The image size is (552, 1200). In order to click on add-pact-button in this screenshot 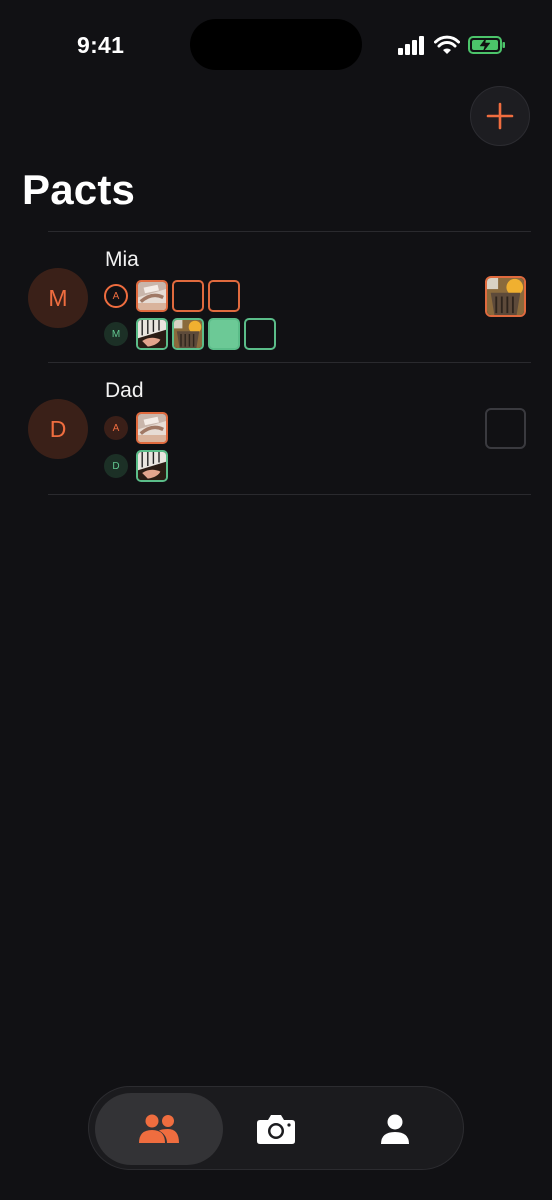, I will do `click(500, 116)`.